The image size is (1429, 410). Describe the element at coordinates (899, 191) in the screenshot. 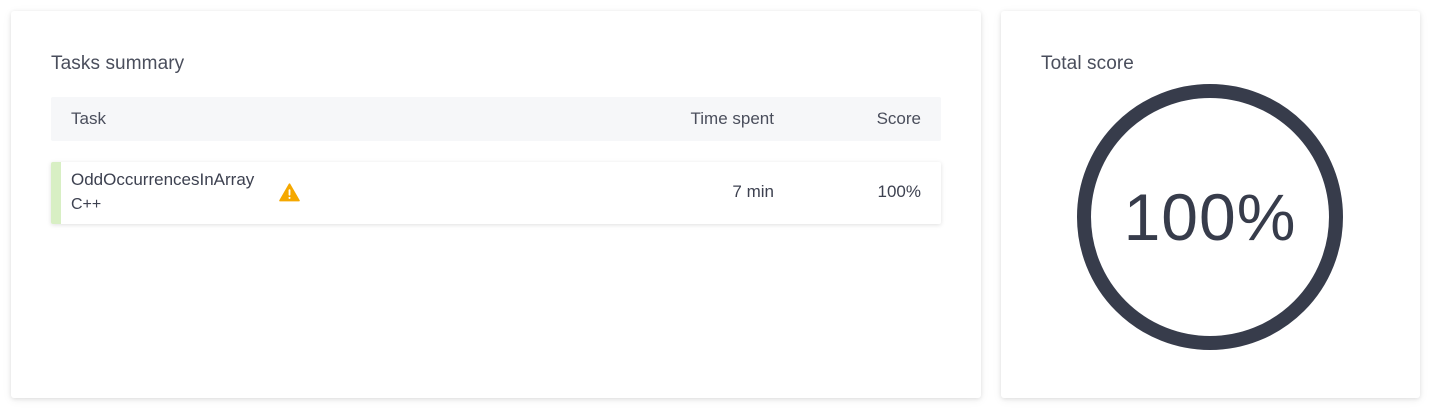

I see `task-score: 100%` at that location.